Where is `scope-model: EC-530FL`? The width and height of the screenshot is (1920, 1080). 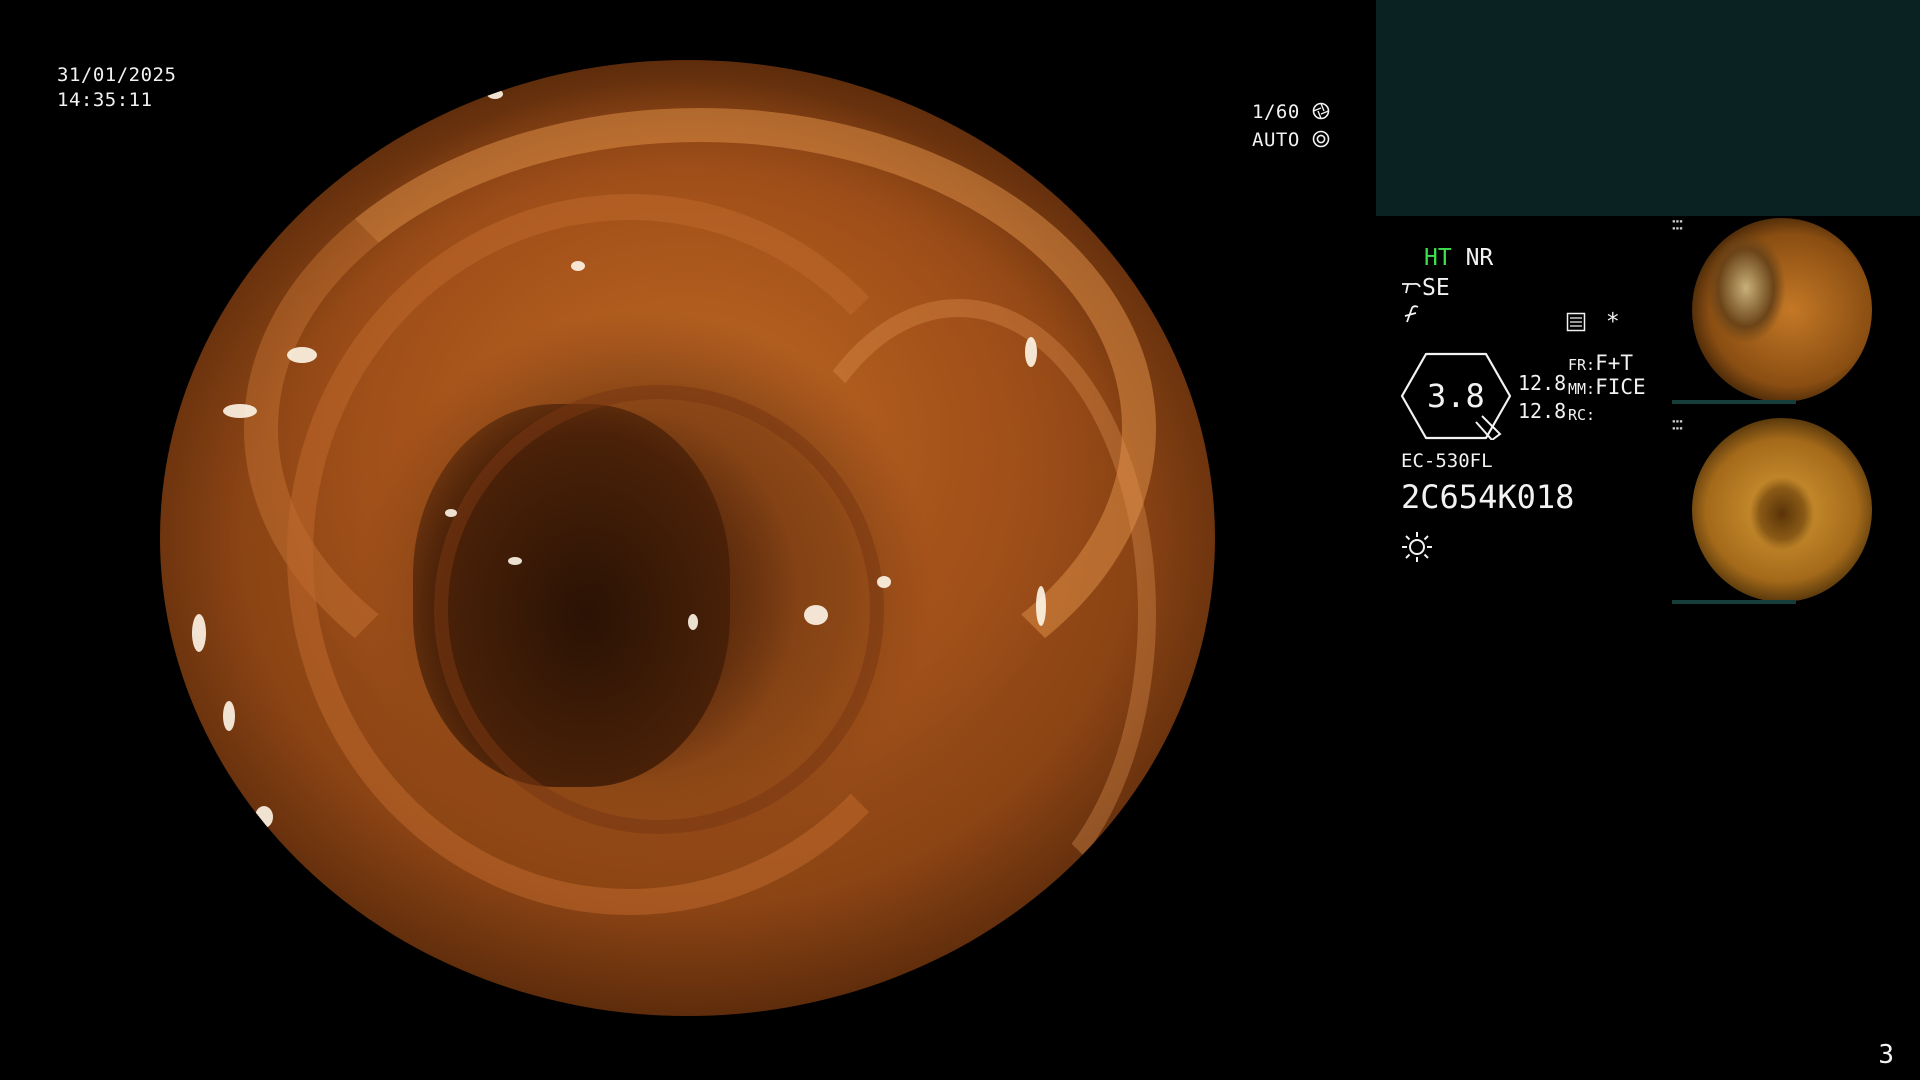 scope-model: EC-530FL is located at coordinates (1447, 461).